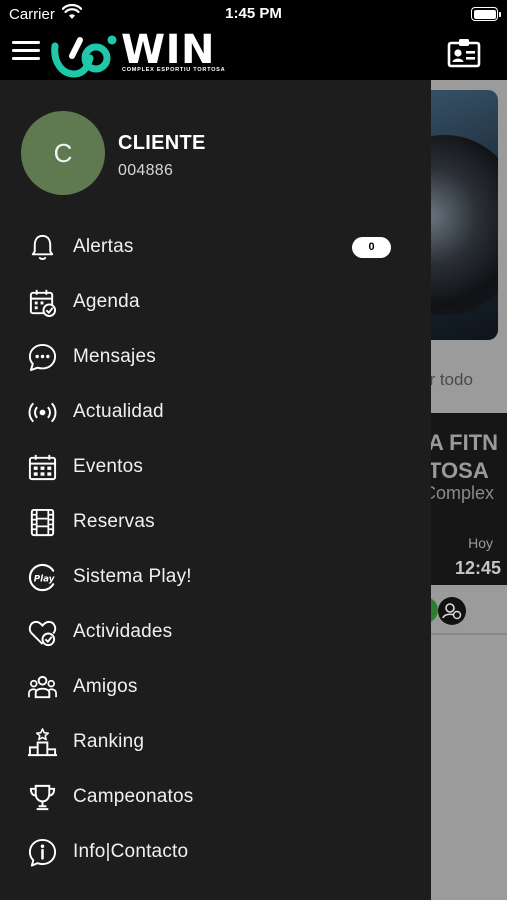 Image resolution: width=507 pixels, height=900 pixels. Describe the element at coordinates (106, 301) in the screenshot. I see `menu-item-label: Agenda` at that location.